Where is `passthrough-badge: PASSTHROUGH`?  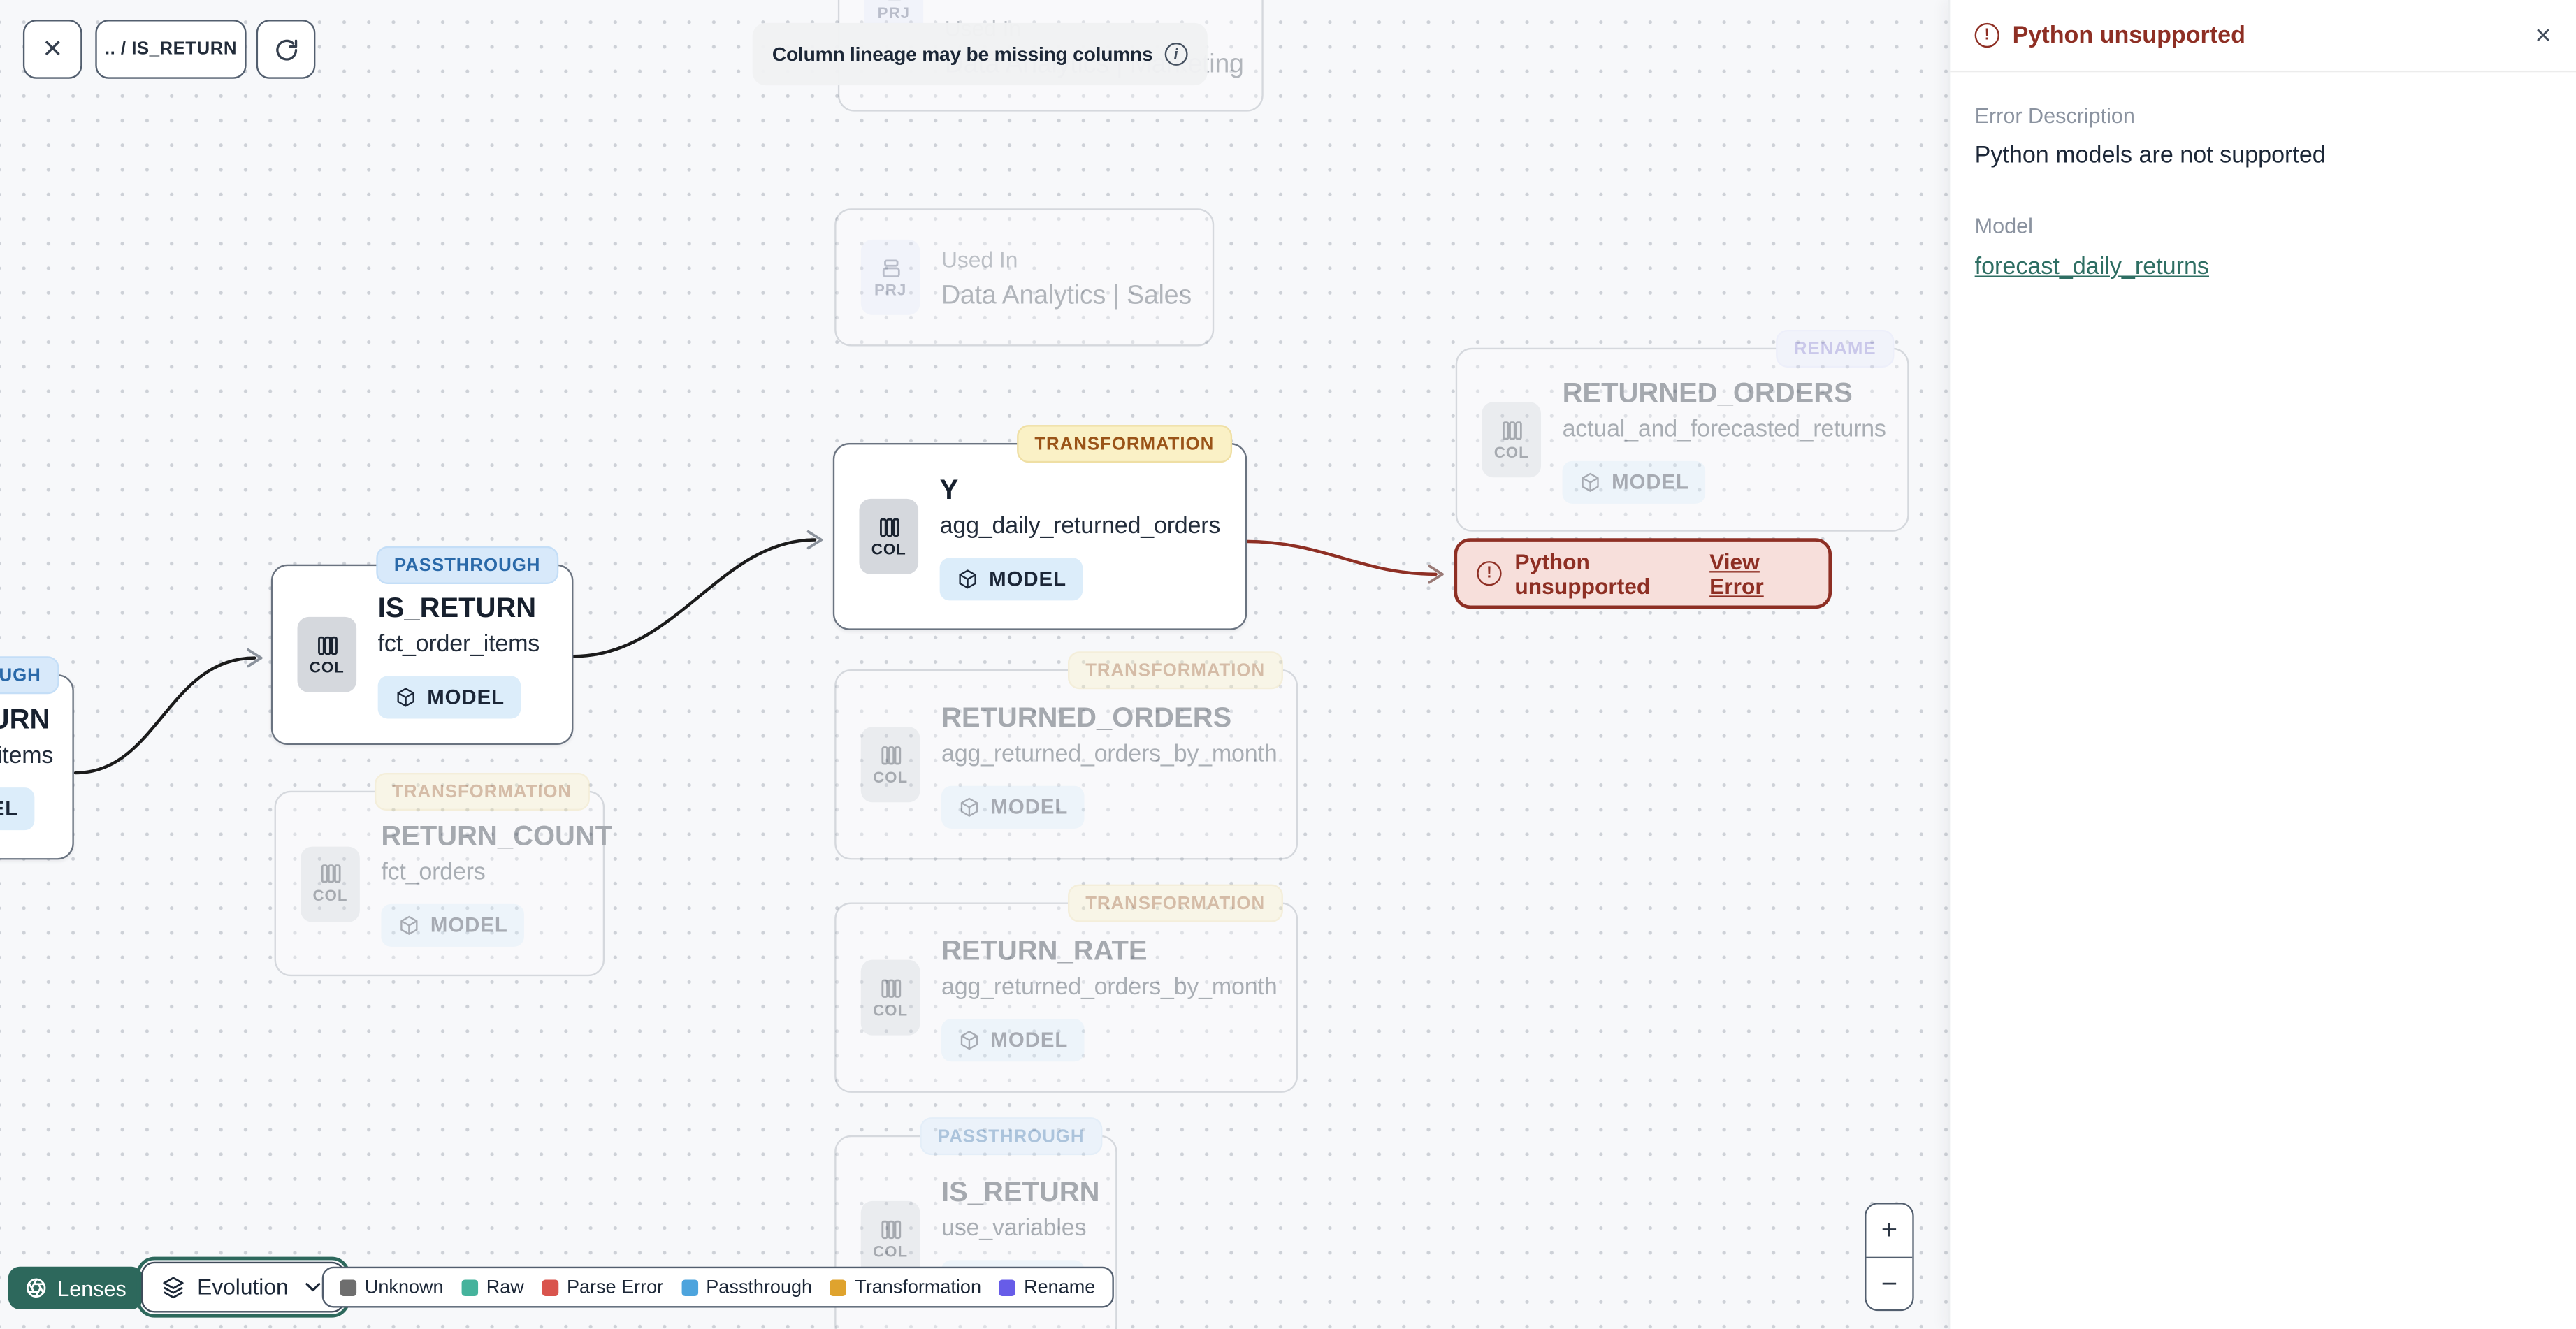 passthrough-badge: PASSTHROUGH is located at coordinates (1011, 1136).